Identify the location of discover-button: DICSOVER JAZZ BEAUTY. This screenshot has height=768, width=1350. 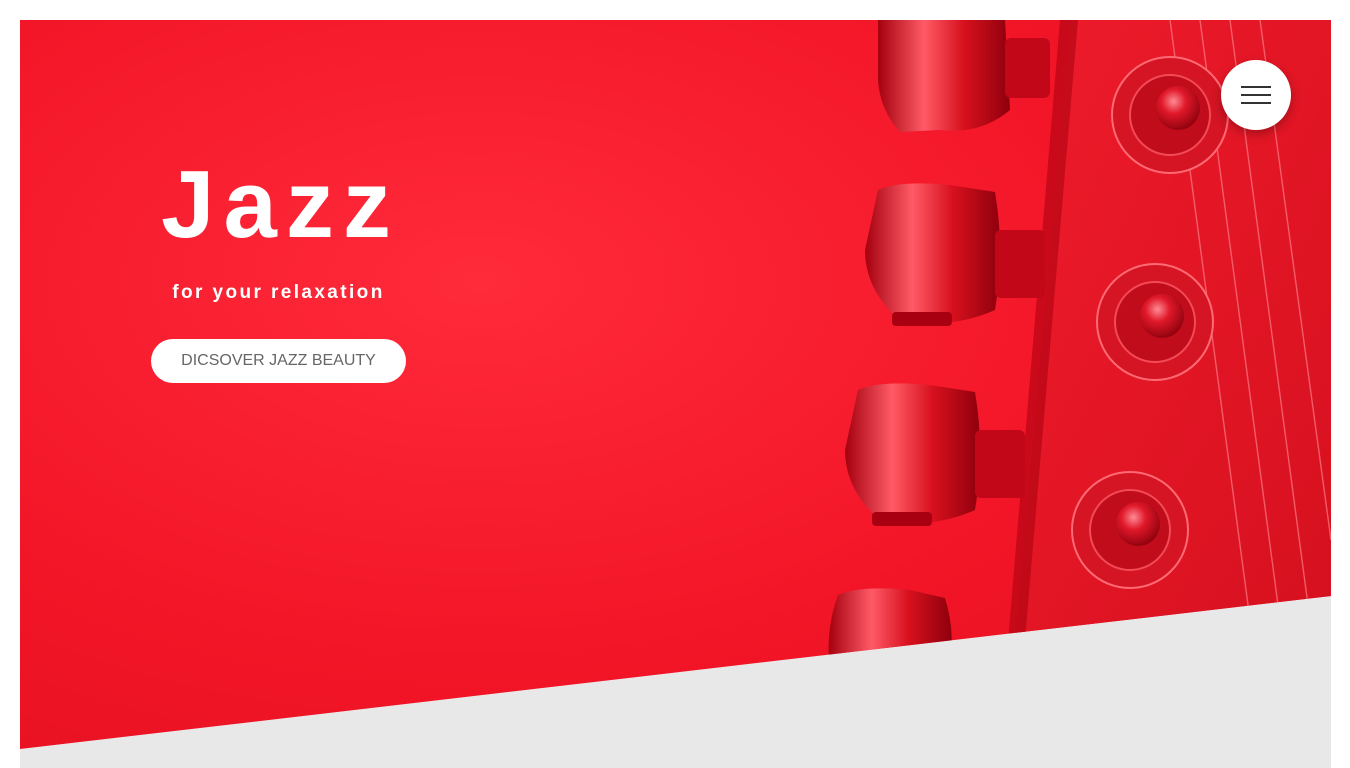
(278, 361).